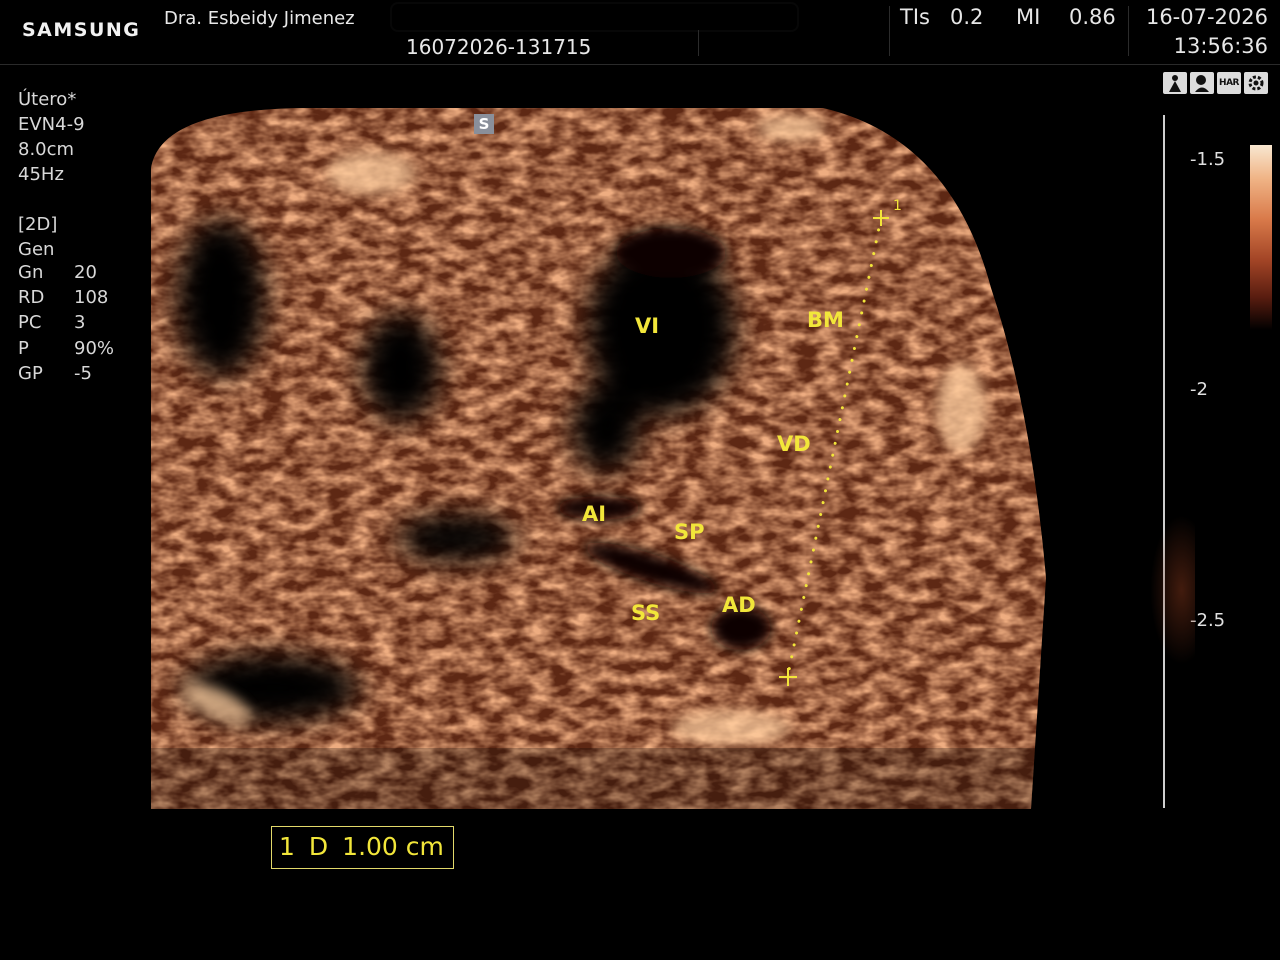 The height and width of the screenshot is (960, 1280). Describe the element at coordinates (640, 64) in the screenshot. I see `header-divider-line` at that location.